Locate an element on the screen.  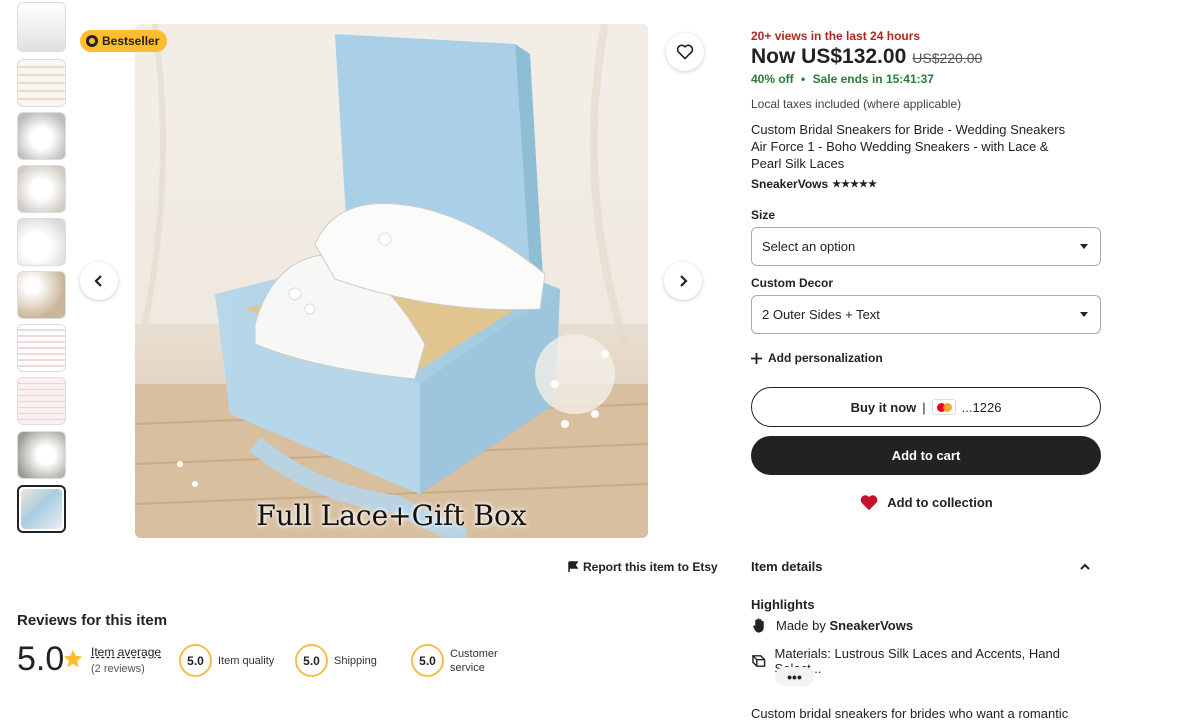
current-price: Now US$132.00 is located at coordinates (829, 56).